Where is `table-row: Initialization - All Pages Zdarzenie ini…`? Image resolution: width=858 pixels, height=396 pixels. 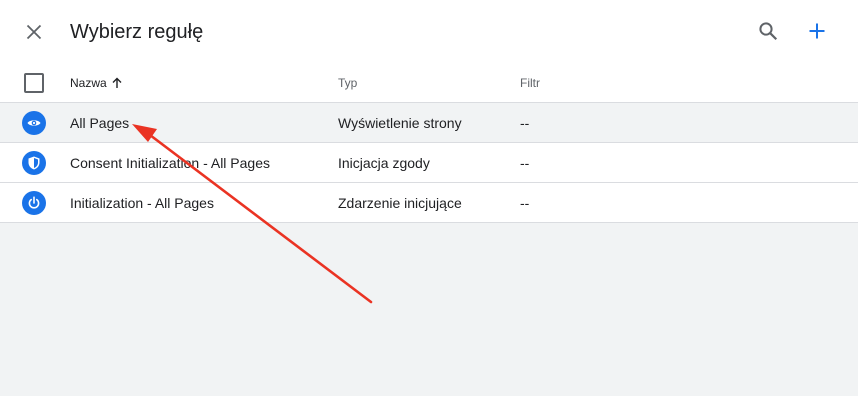
table-row: Initialization - All Pages Zdarzenie ini… is located at coordinates (429, 203).